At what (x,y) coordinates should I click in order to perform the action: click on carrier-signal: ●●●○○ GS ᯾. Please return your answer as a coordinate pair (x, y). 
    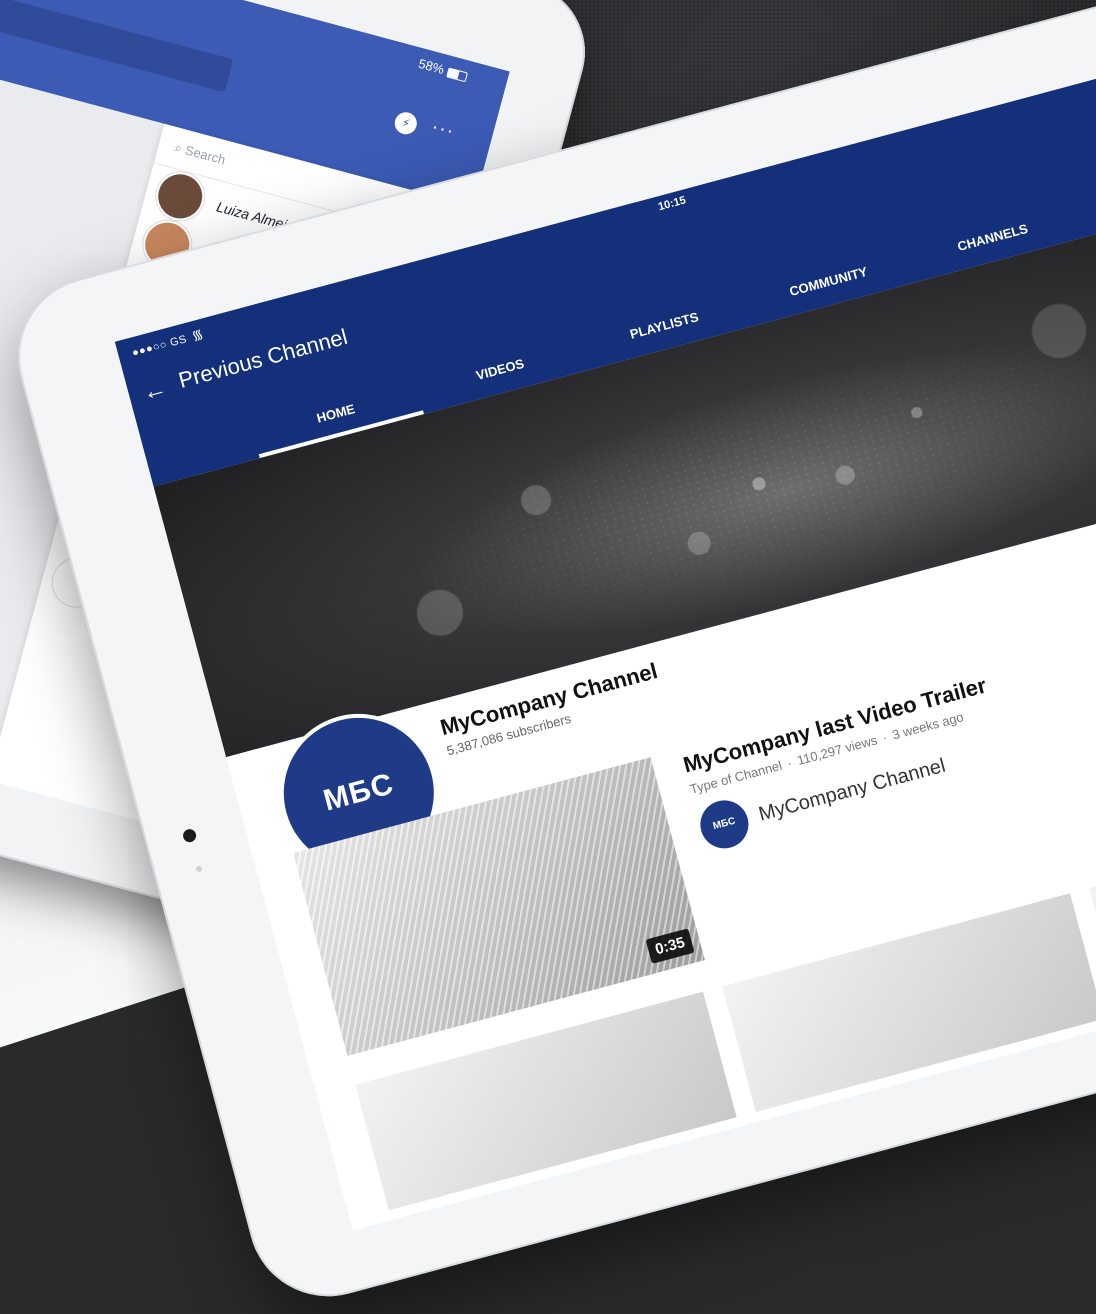
    Looking at the image, I should click on (168, 342).